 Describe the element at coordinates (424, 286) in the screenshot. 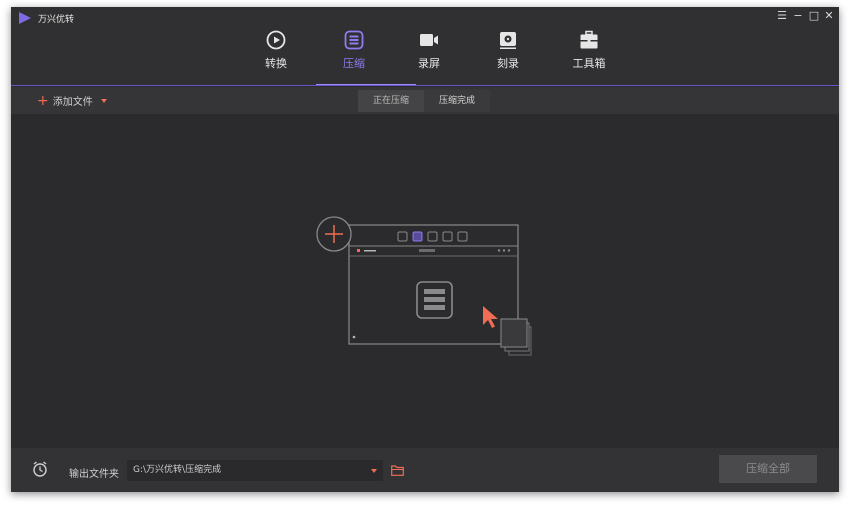

I see `add-files-illustration` at that location.